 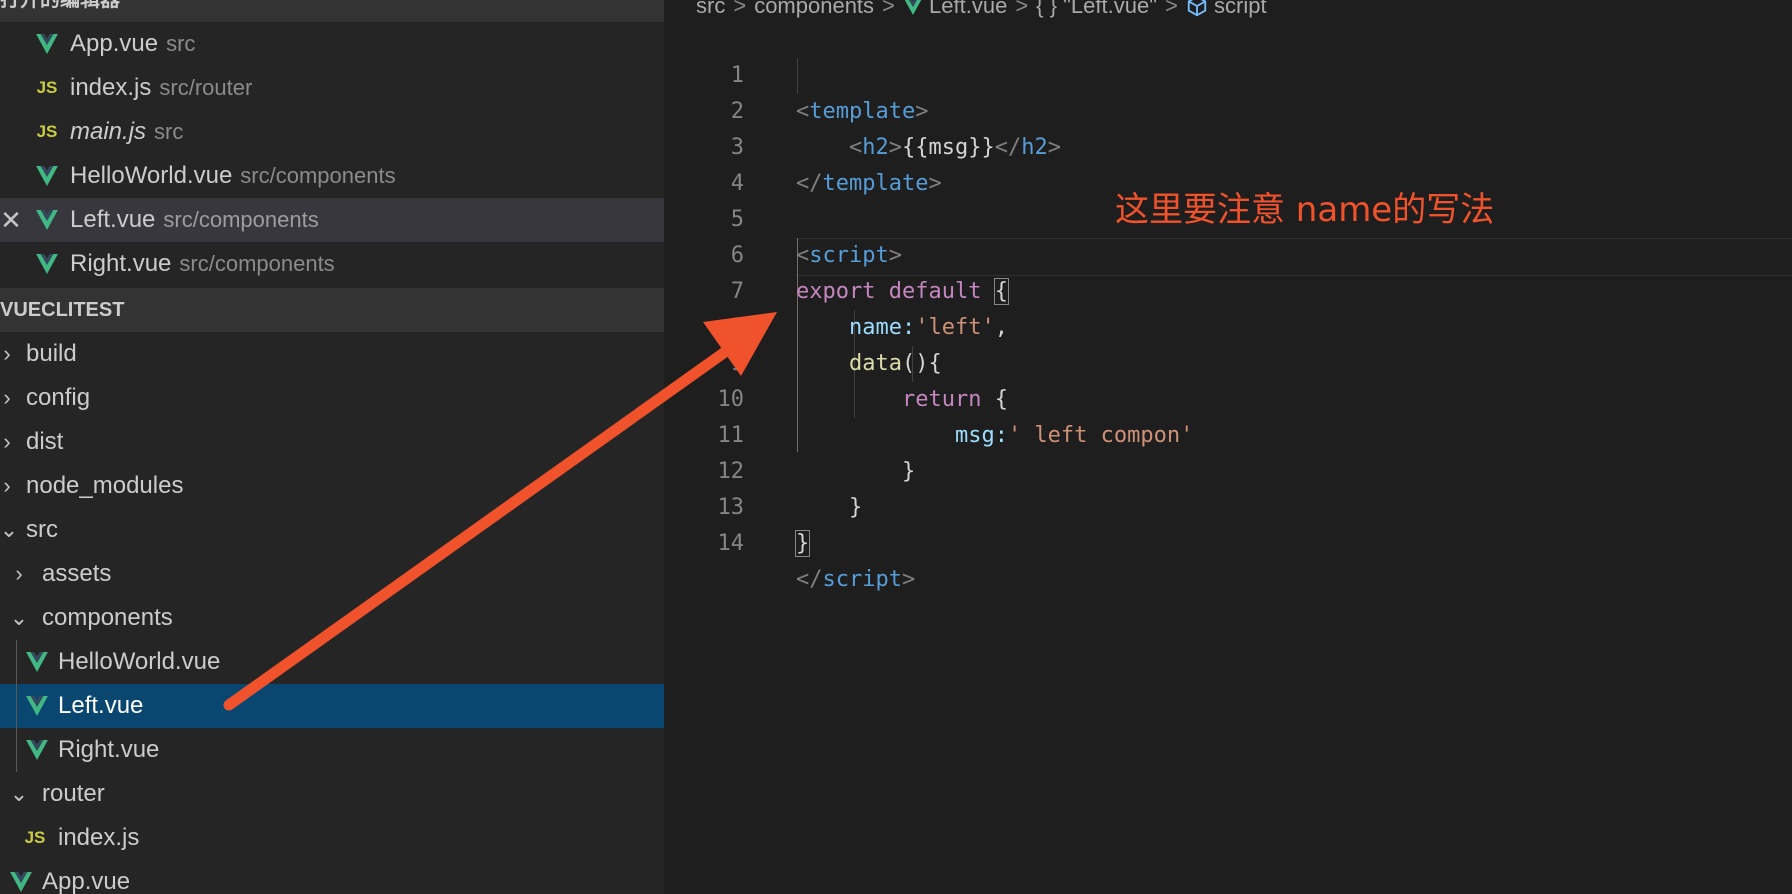 I want to click on code-line: 2 <h2>{{msg}}</h2>, so click(x=1228, y=109).